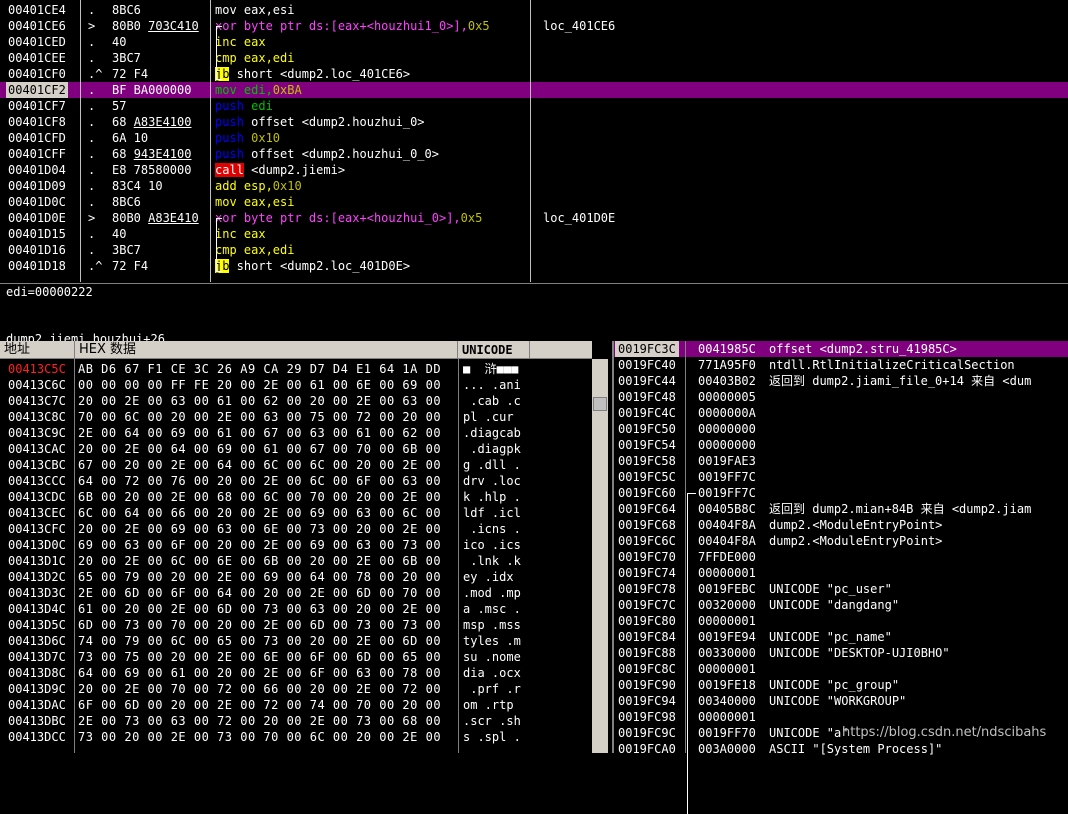 The height and width of the screenshot is (814, 1068). What do you see at coordinates (37, 26) in the screenshot?
I see `disasm-address: 00401CE6` at bounding box center [37, 26].